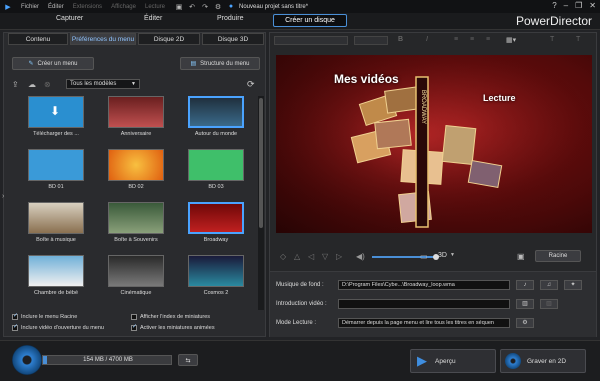  I want to click on template-item: BD 02, so click(136, 173).